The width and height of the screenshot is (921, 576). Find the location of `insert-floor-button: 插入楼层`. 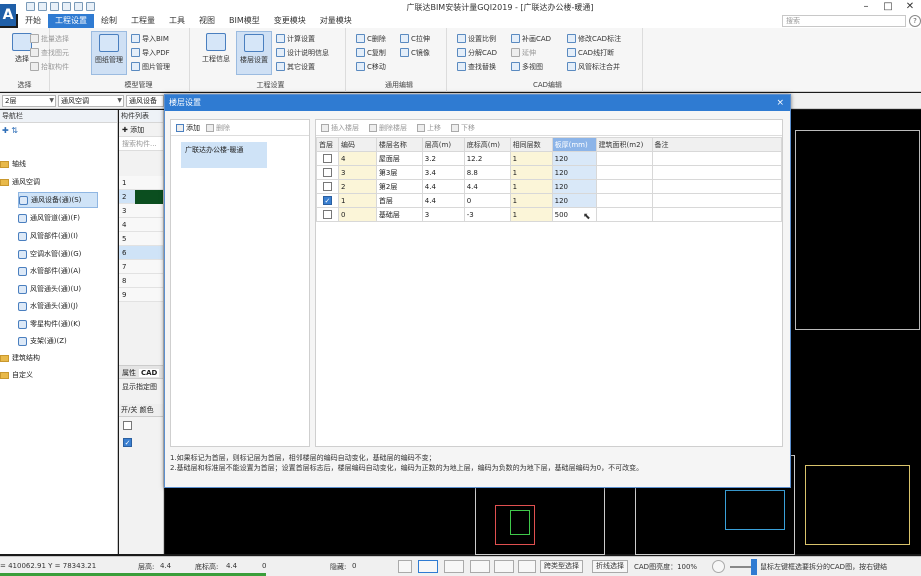

insert-floor-button: 插入楼层 is located at coordinates (340, 128).